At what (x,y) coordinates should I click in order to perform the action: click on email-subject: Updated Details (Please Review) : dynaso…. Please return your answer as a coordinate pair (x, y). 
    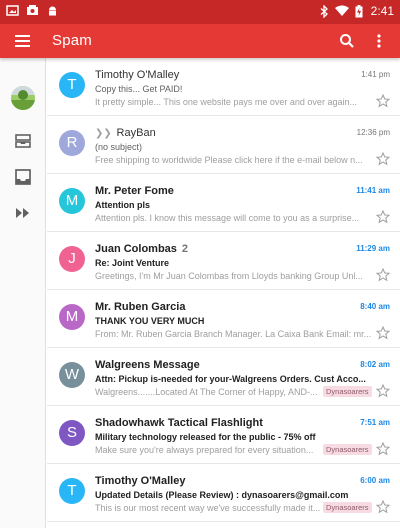
    Looking at the image, I should click on (222, 495).